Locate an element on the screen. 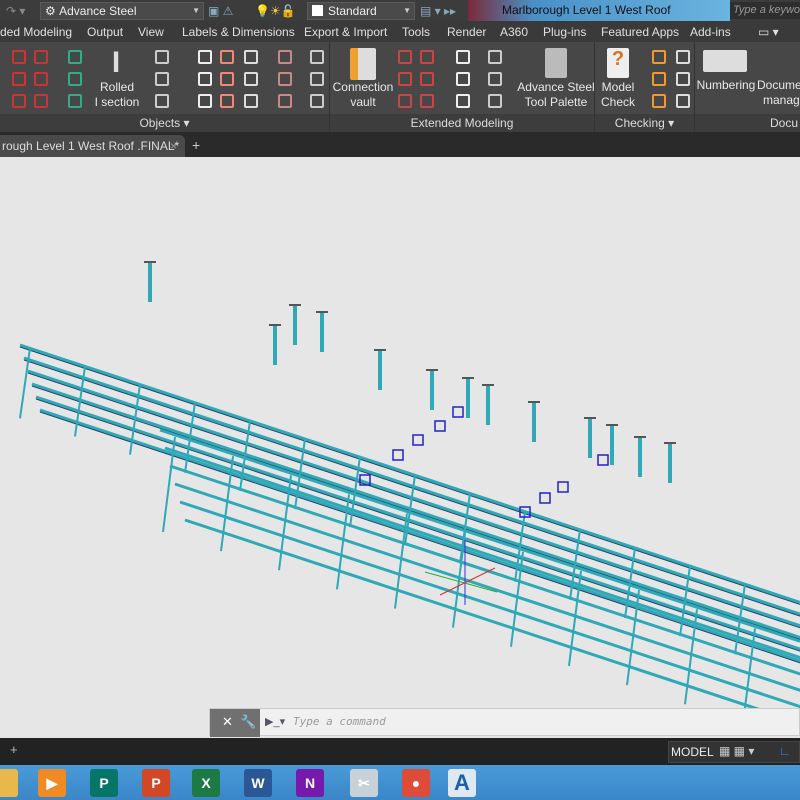  menu-tab: View is located at coordinates (151, 32).